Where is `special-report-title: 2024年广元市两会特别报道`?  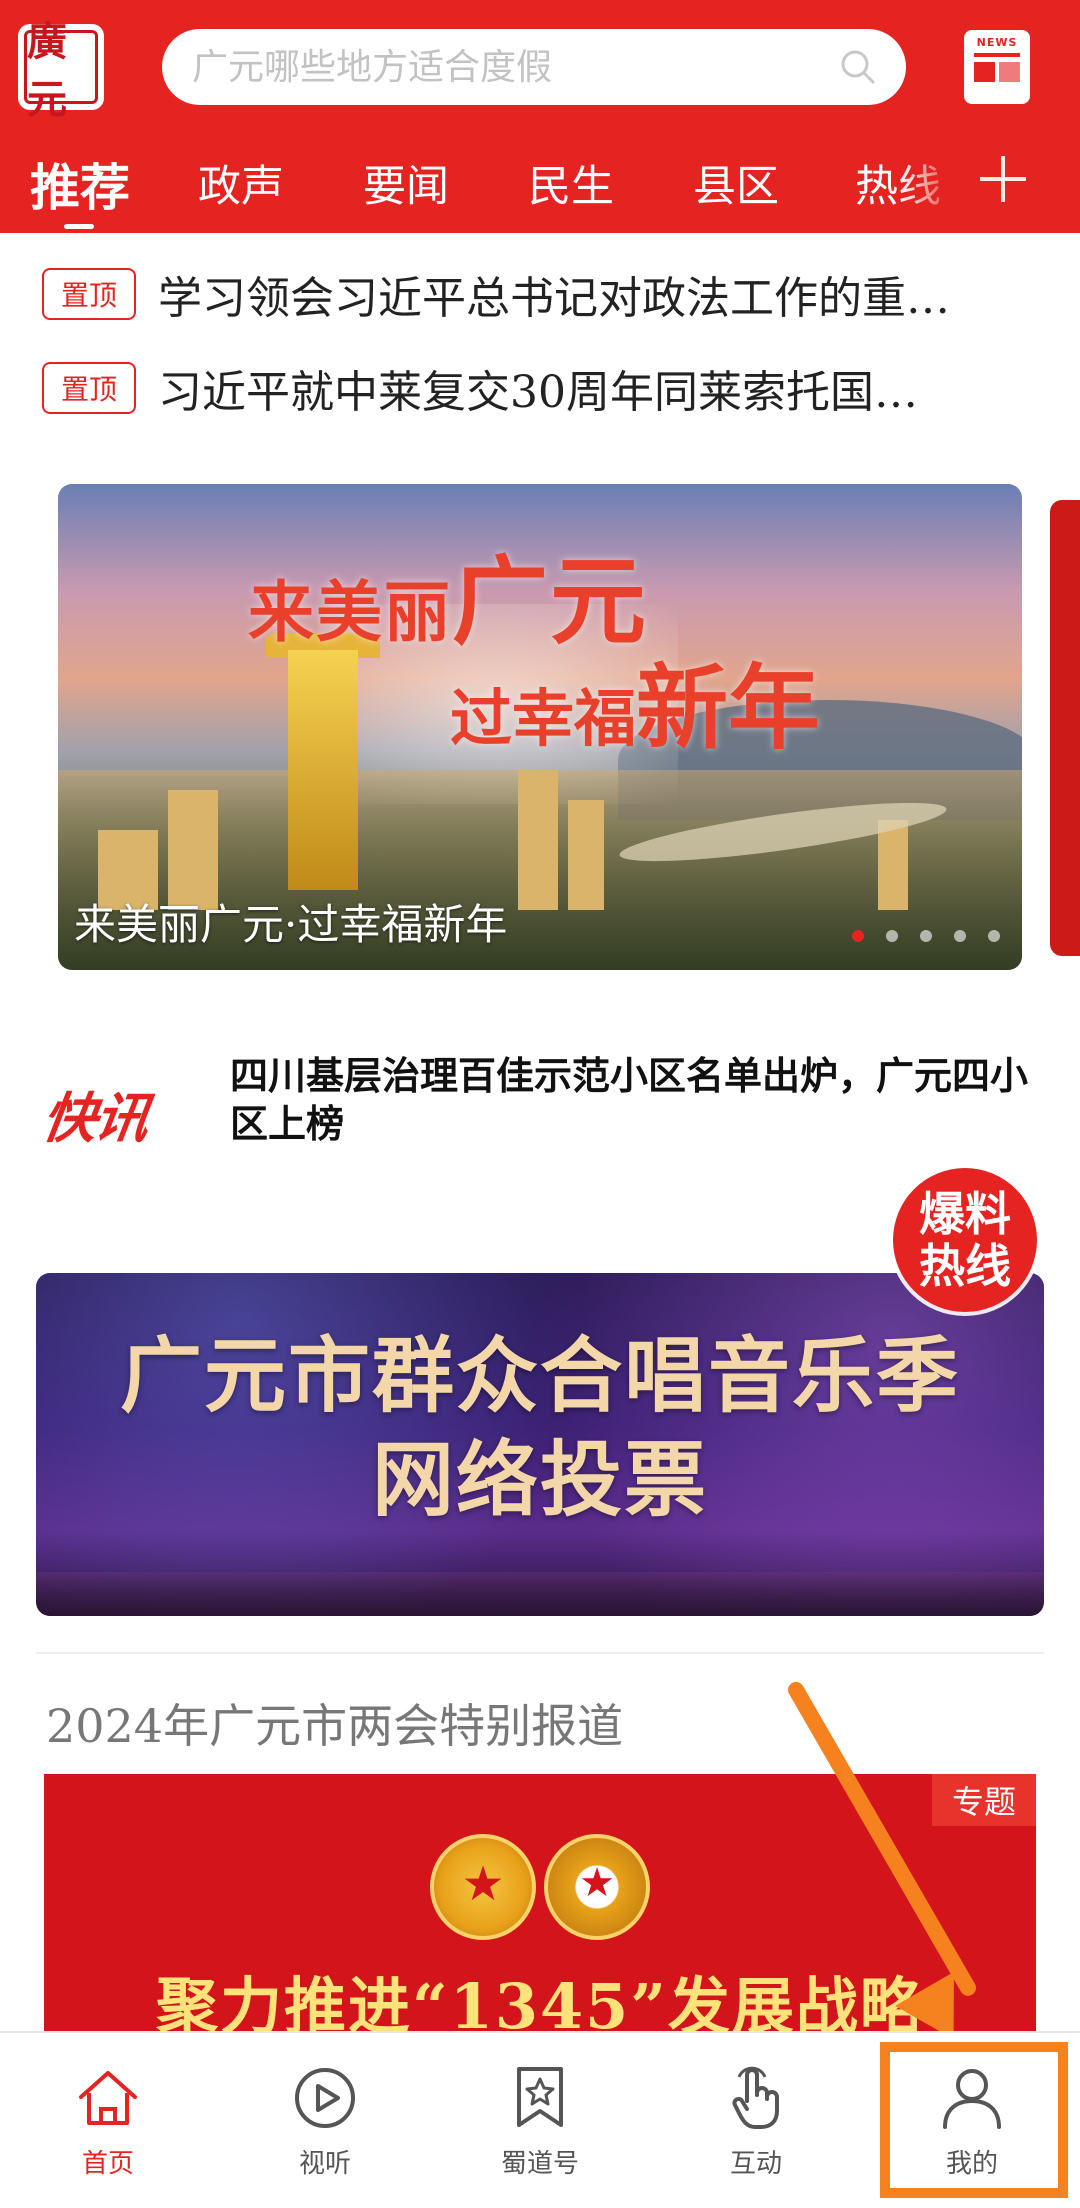
special-report-title: 2024年广元市两会特别报道 is located at coordinates (334, 1723).